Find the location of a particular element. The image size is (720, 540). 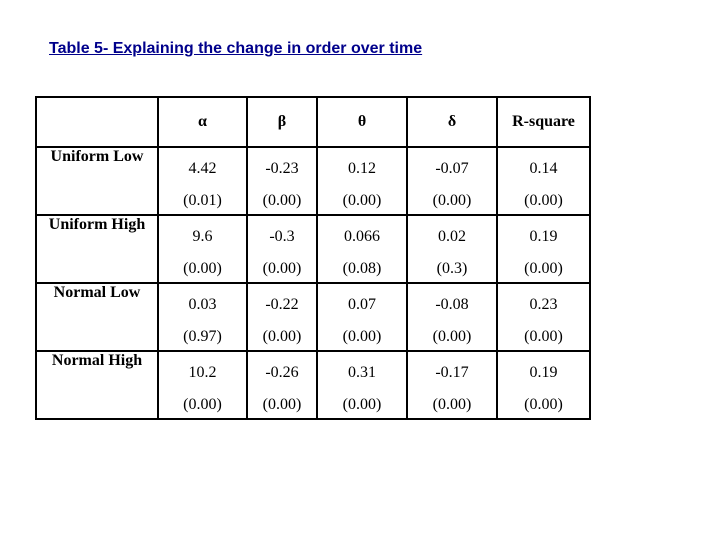

cell-theta: 0.12 (0.00) is located at coordinates (362, 181).